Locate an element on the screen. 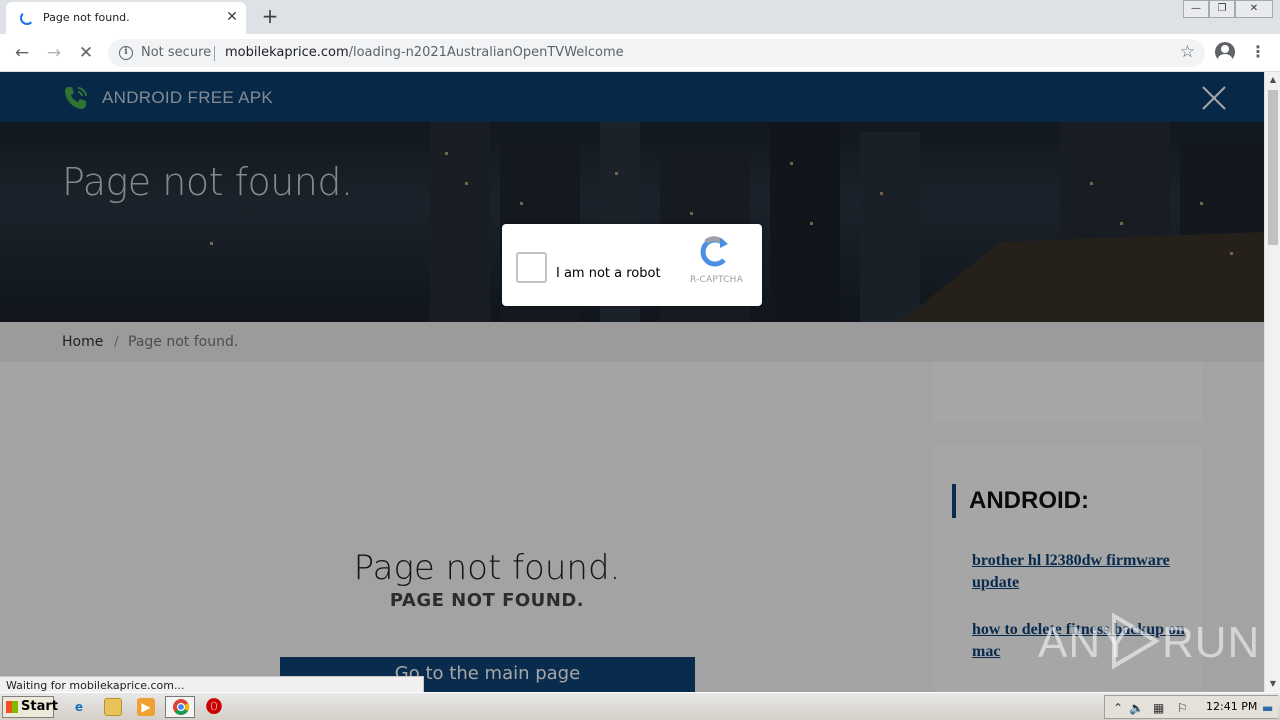 This screenshot has height=720, width=1280. tab-strip: Page not found. ✕ + — ❐ ✕ is located at coordinates (640, 17).